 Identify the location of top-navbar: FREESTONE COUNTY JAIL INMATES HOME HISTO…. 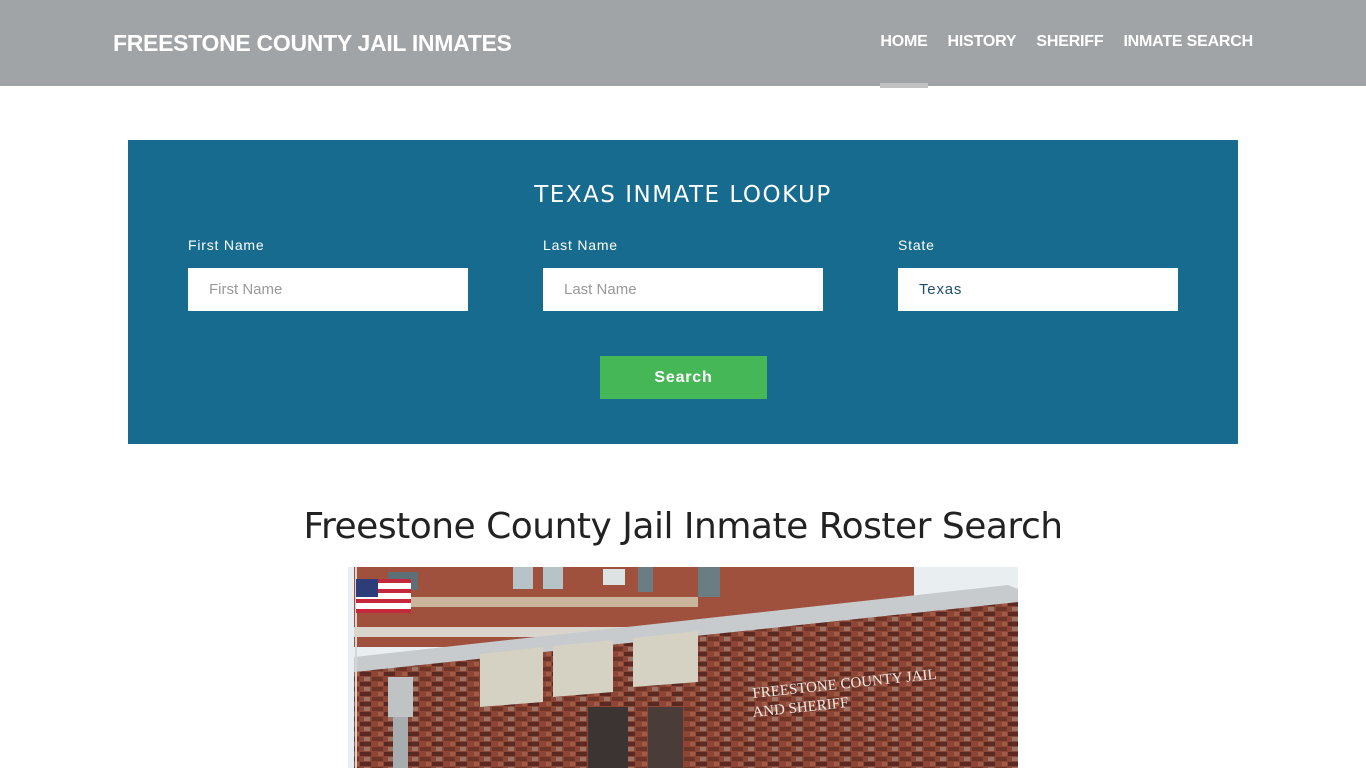
(683, 44).